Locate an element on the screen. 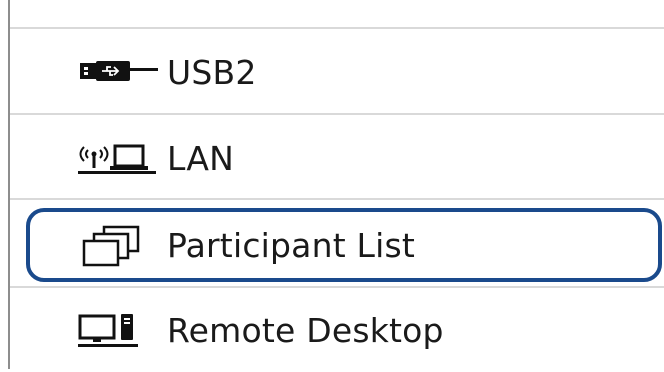  menu-item-label: Remote Desktop is located at coordinates (305, 330).